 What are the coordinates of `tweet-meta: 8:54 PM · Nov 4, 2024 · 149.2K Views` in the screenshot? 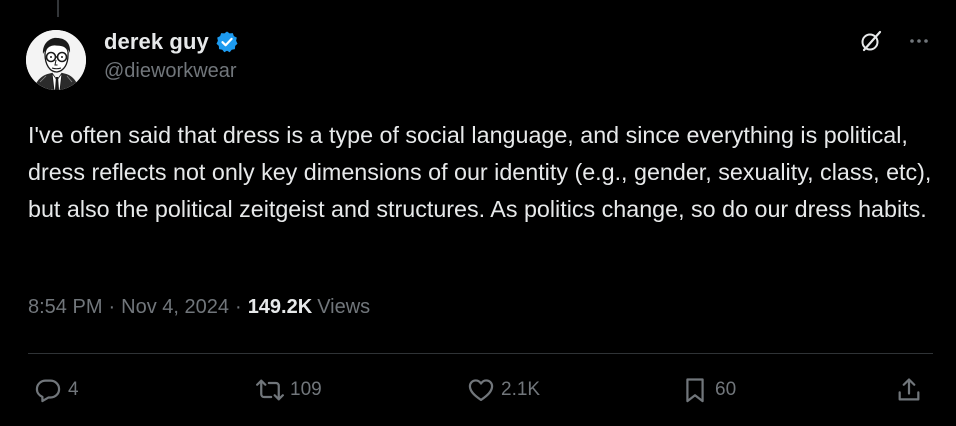 It's located at (199, 307).